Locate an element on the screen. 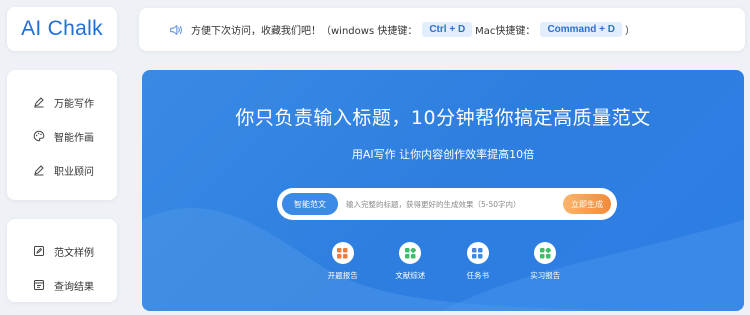 This screenshot has width=750, height=315. sidebar-item-universal-writing: 万能写作 is located at coordinates (62, 102).